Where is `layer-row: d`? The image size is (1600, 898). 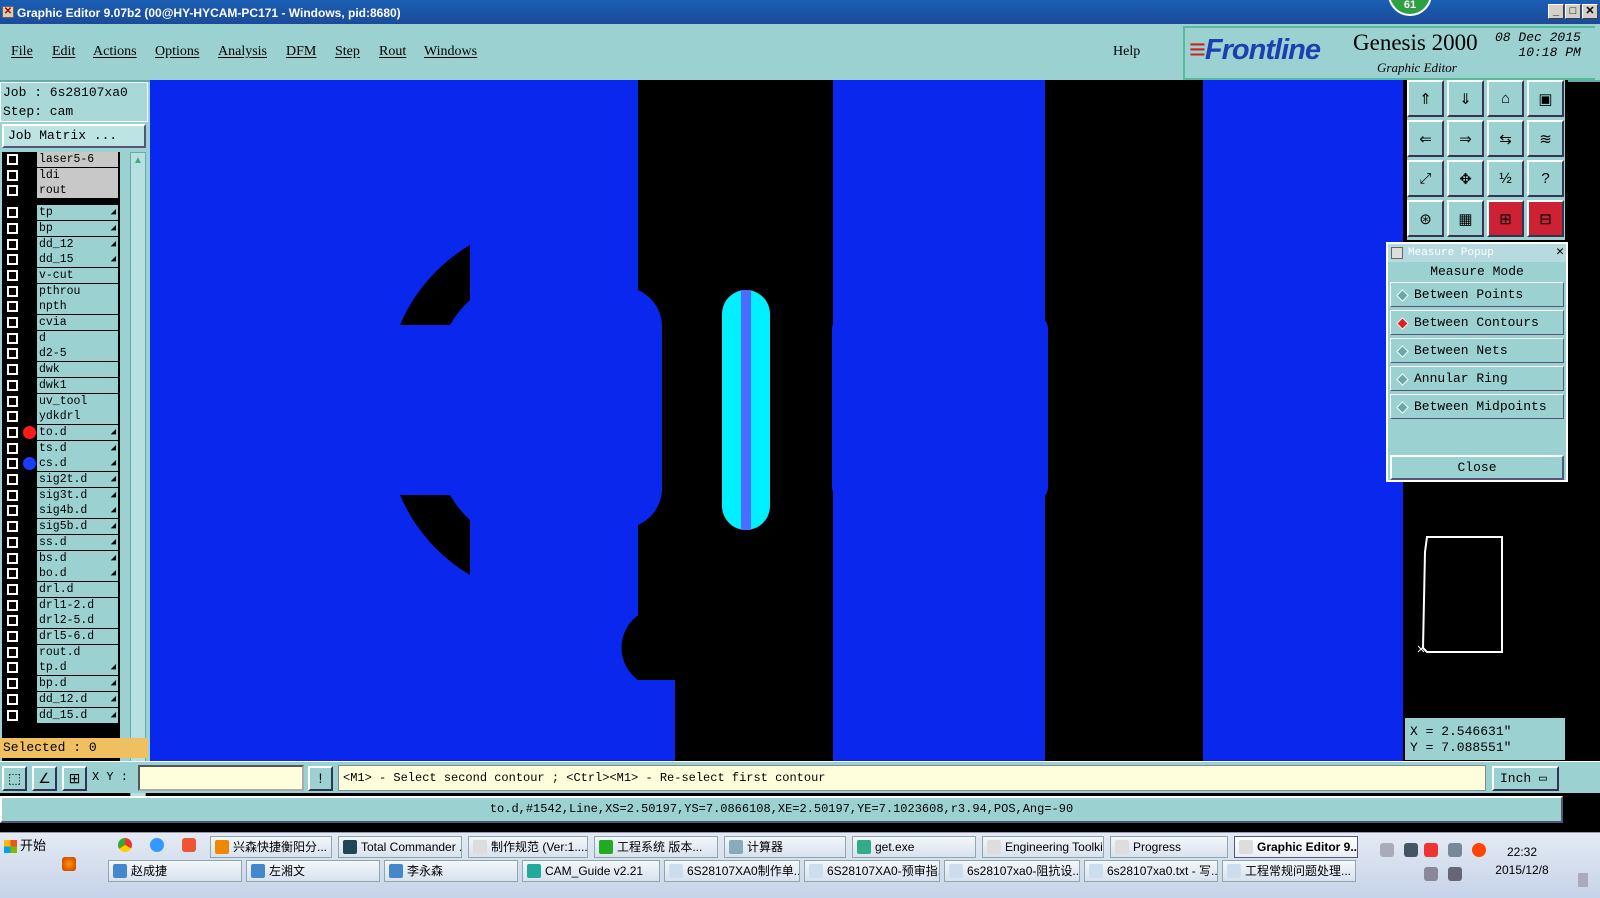
layer-row: d is located at coordinates (61, 338).